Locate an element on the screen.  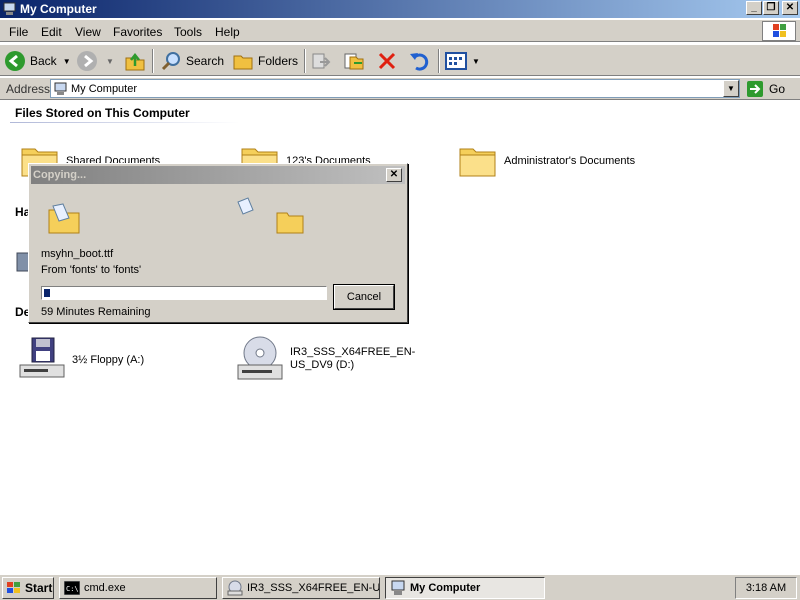
menu-favorites: Favorites is located at coordinates (137, 32).